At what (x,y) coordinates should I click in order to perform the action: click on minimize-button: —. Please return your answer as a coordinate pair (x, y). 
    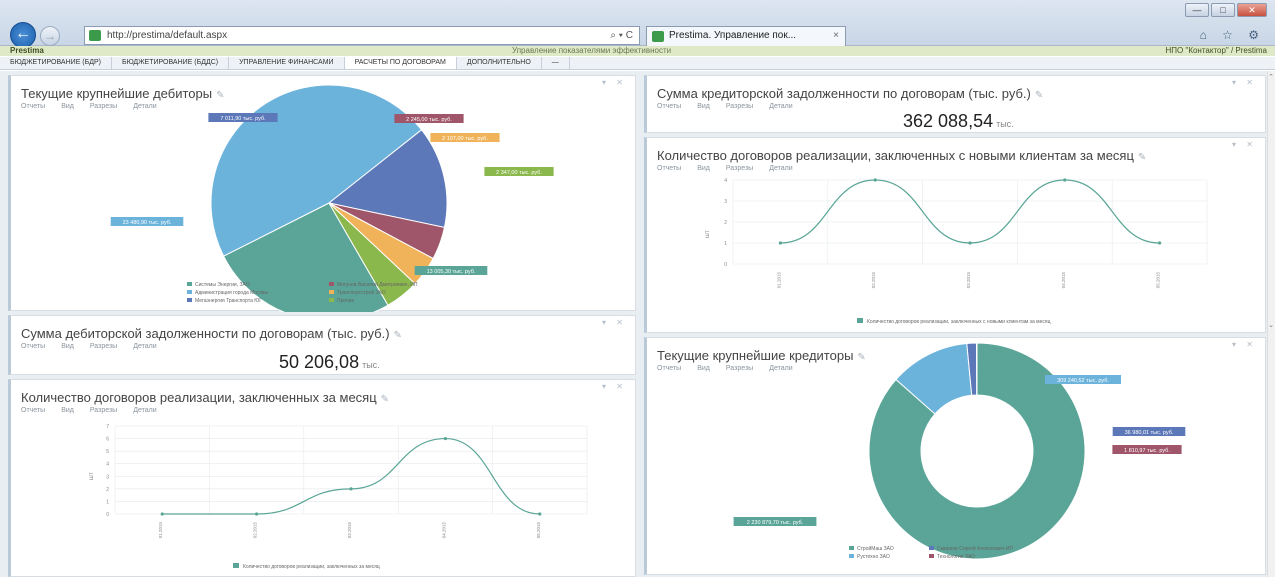
    Looking at the image, I should click on (1197, 10).